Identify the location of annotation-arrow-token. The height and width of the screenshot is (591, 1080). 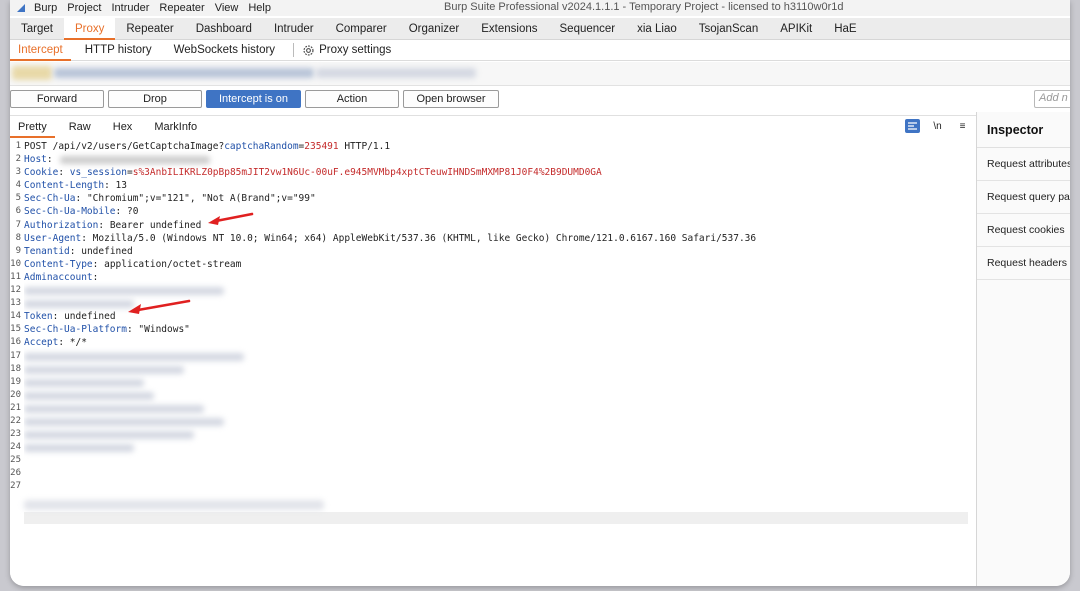
(159, 306).